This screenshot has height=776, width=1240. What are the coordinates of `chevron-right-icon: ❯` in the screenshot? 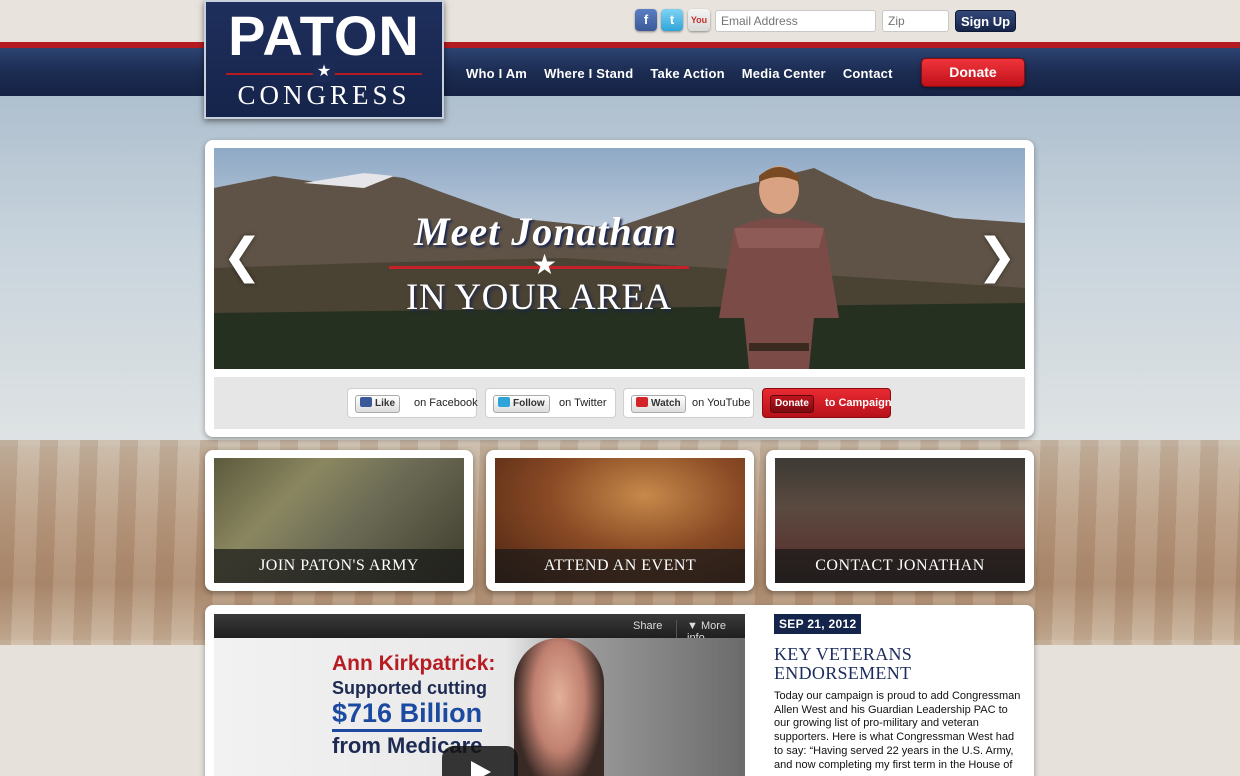 It's located at (997, 257).